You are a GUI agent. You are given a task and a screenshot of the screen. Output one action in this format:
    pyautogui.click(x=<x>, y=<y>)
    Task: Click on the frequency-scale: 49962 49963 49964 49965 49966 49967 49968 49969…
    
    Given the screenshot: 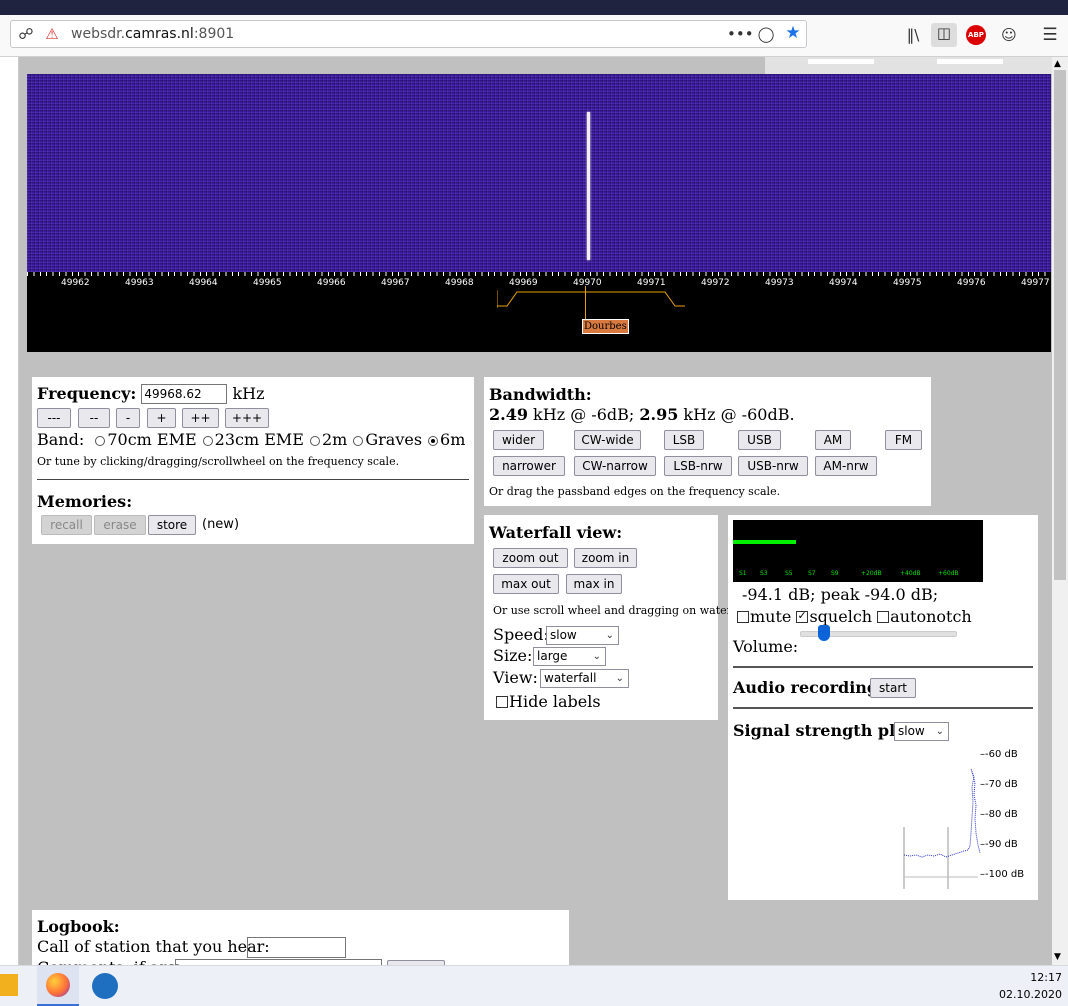 What is the action you would take?
    pyautogui.click(x=539, y=312)
    